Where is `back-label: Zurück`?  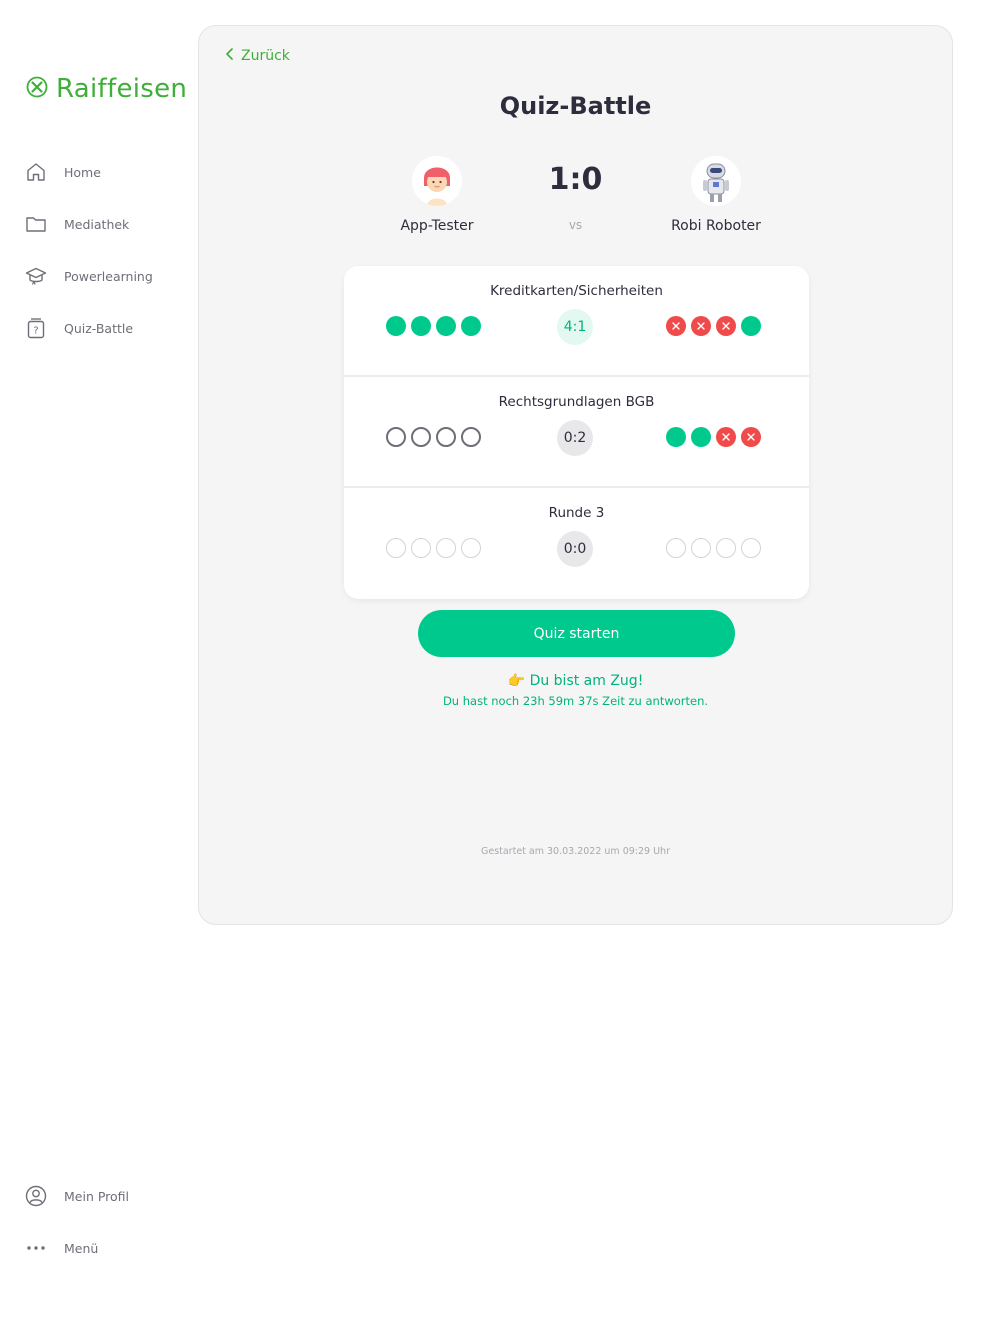 back-label: Zurück is located at coordinates (265, 56).